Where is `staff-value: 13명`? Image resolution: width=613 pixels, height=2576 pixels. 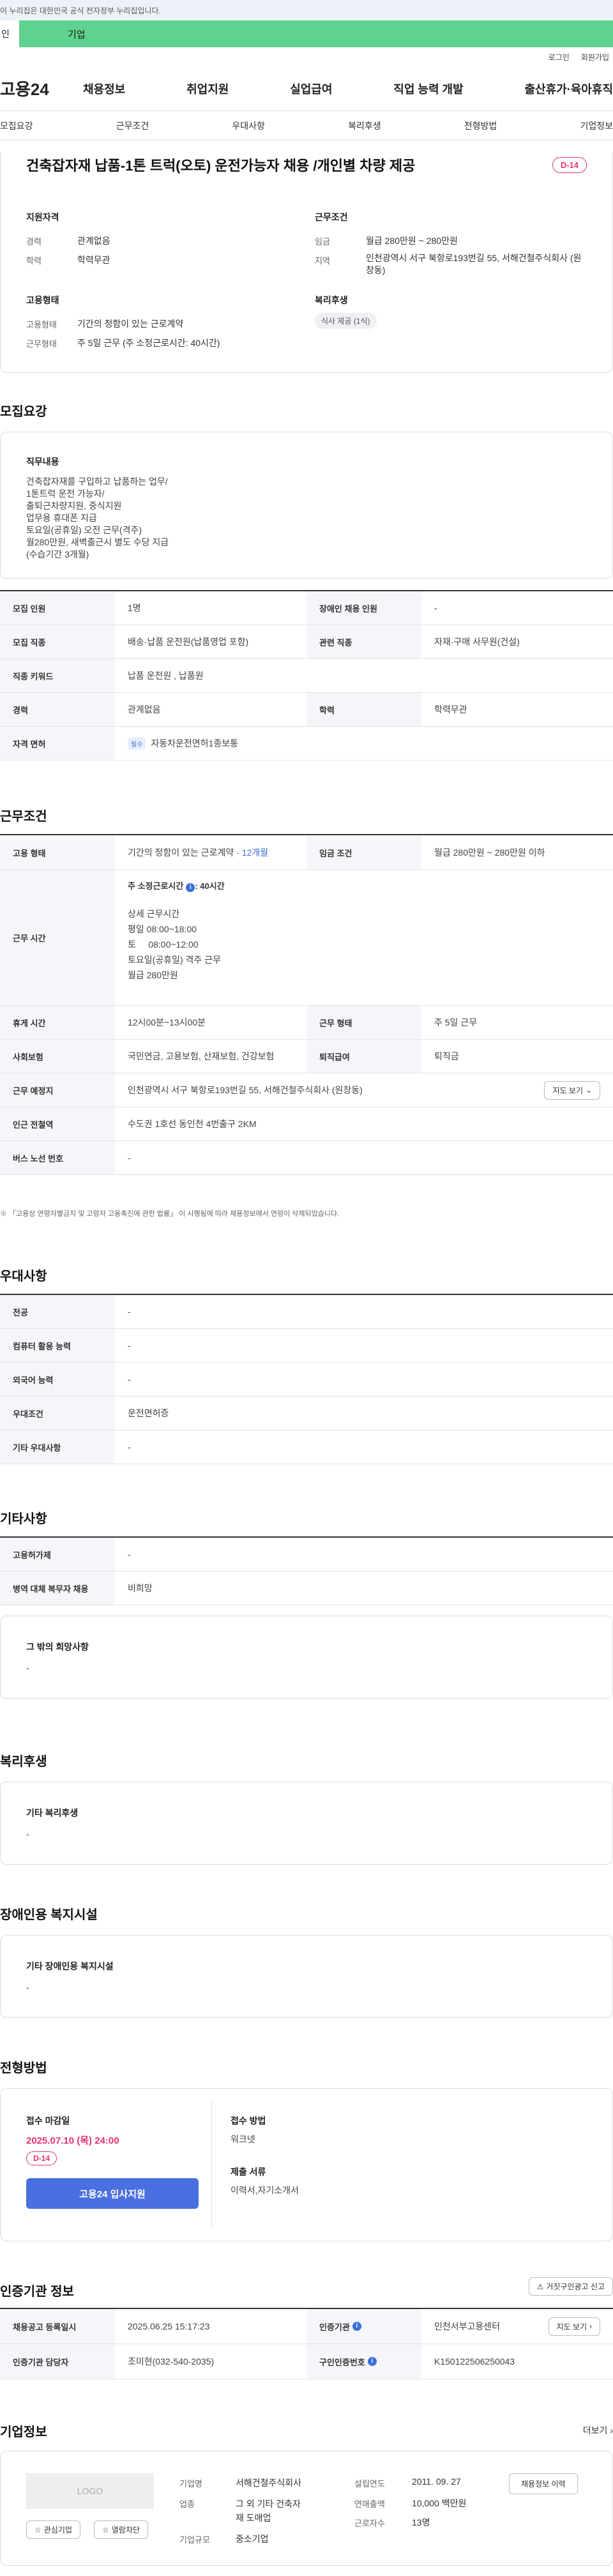 staff-value: 13명 is located at coordinates (421, 2522).